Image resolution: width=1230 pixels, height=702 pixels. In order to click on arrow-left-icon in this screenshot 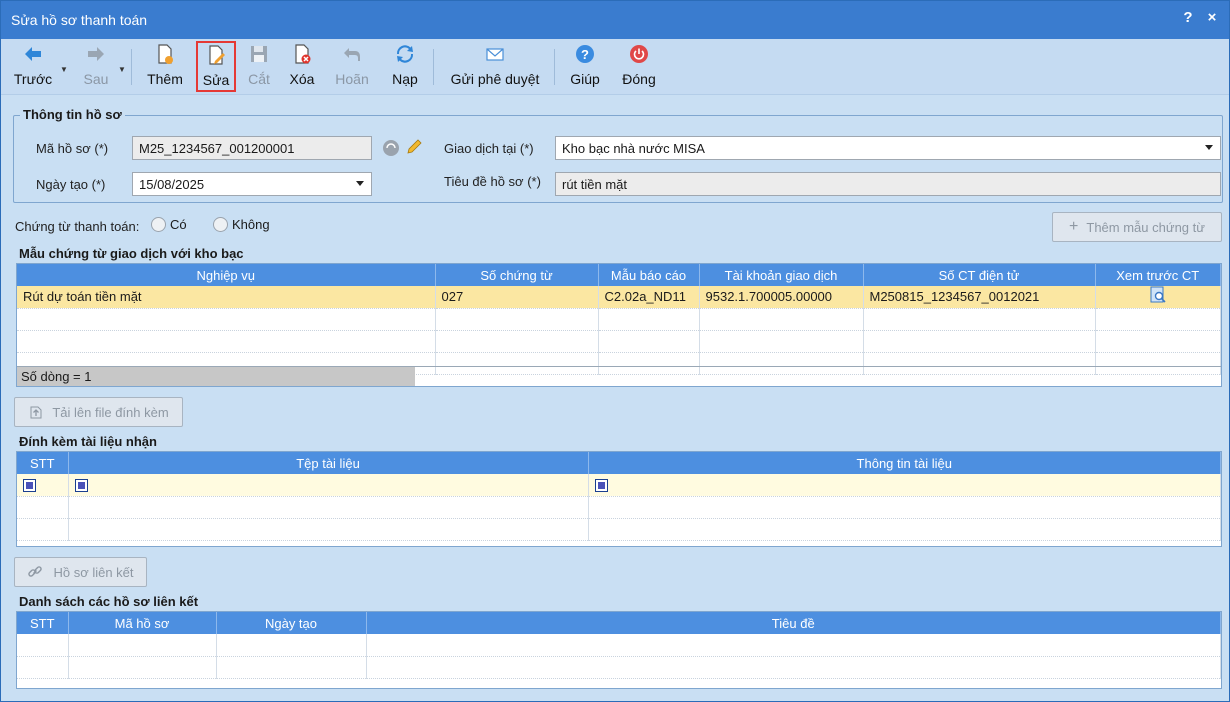, I will do `click(33, 54)`.